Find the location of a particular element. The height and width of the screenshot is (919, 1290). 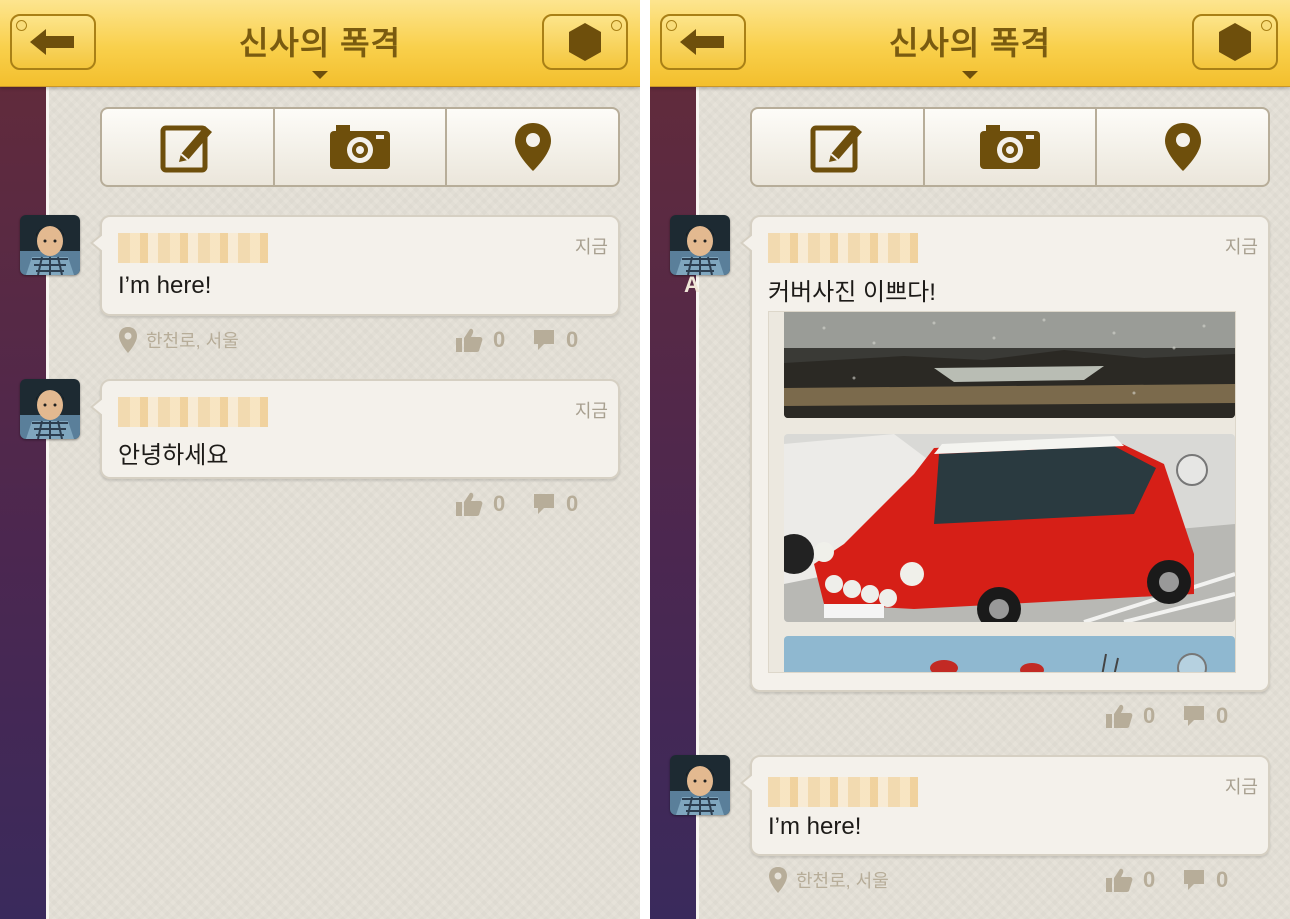

red-car-photo is located at coordinates (1009, 528).